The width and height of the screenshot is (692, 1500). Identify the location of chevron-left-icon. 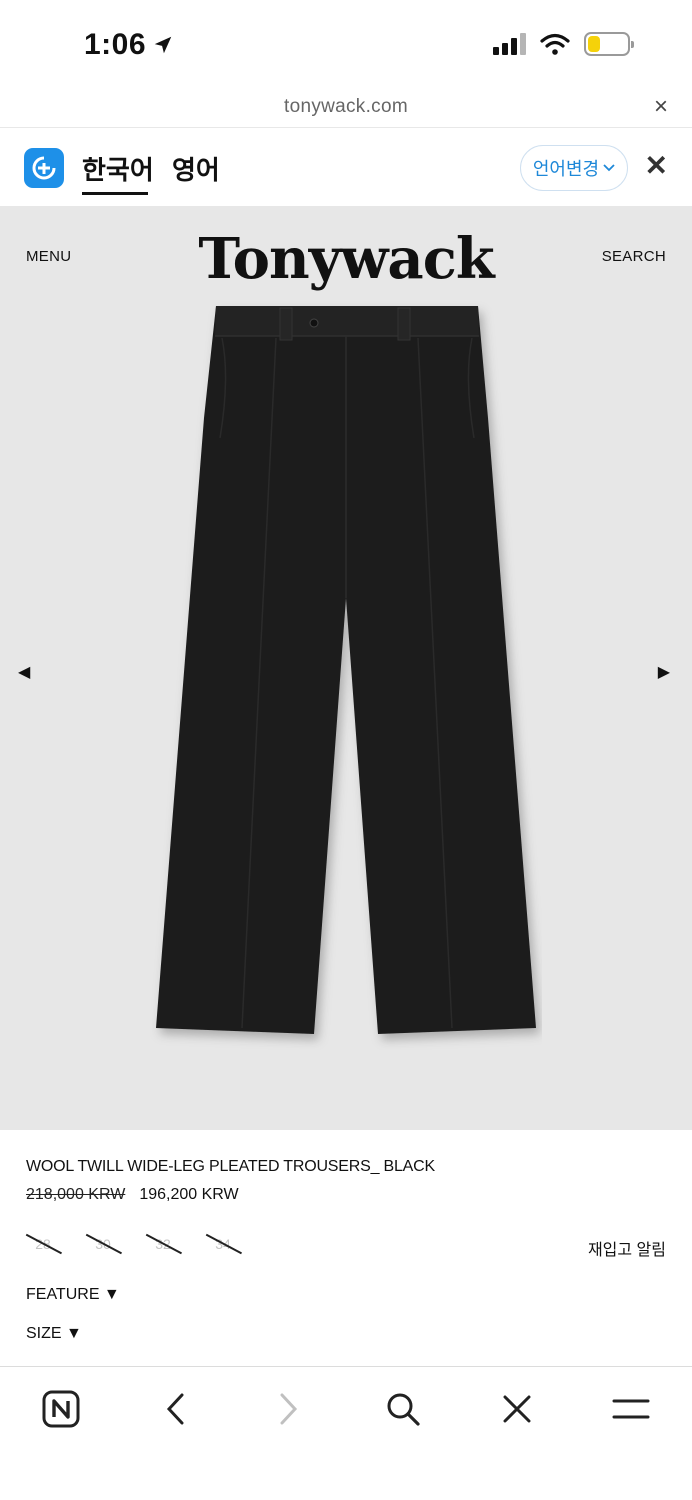
(175, 1409).